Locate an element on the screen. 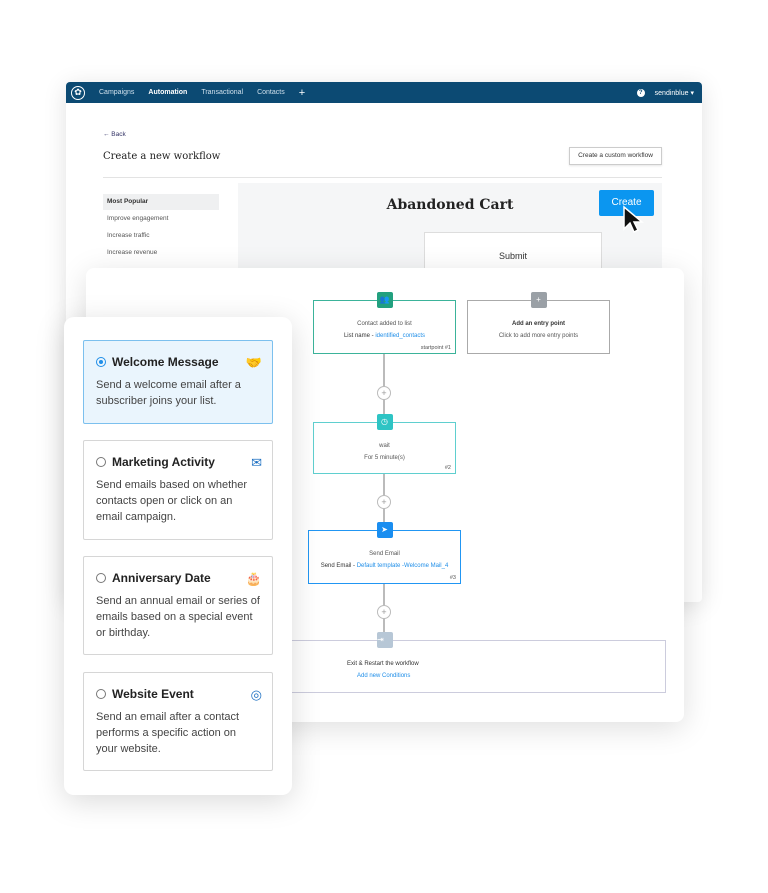 The width and height of the screenshot is (768, 893). exit-icon: ⇥ is located at coordinates (385, 640).